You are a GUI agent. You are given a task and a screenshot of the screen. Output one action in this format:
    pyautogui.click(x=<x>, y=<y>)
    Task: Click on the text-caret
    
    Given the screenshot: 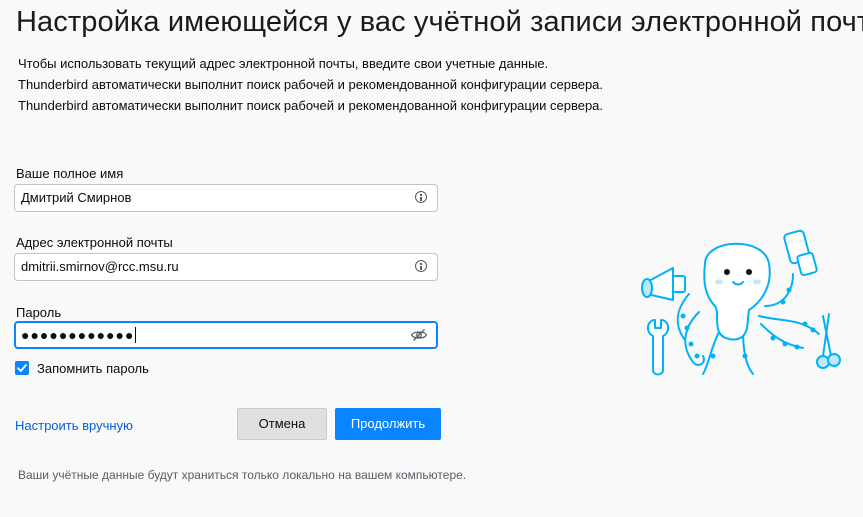 What is the action you would take?
    pyautogui.click(x=136, y=335)
    